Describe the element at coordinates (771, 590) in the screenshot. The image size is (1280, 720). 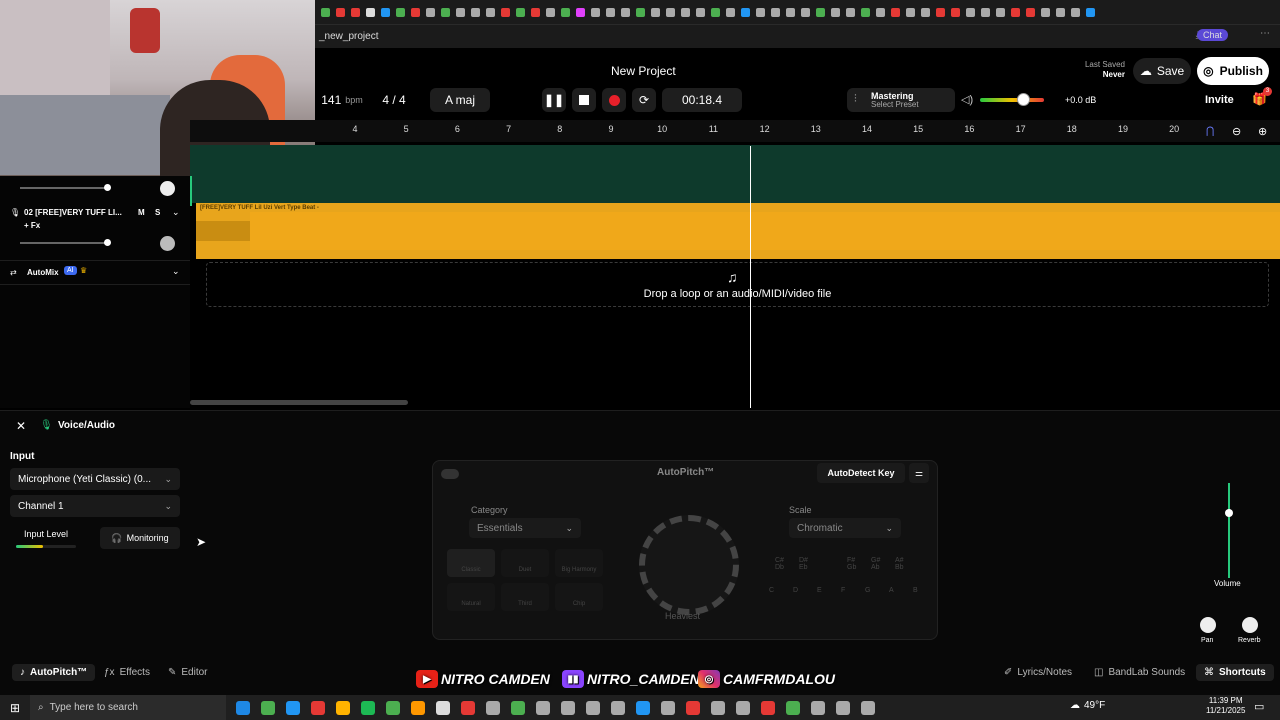
I see `note-key: C` at that location.